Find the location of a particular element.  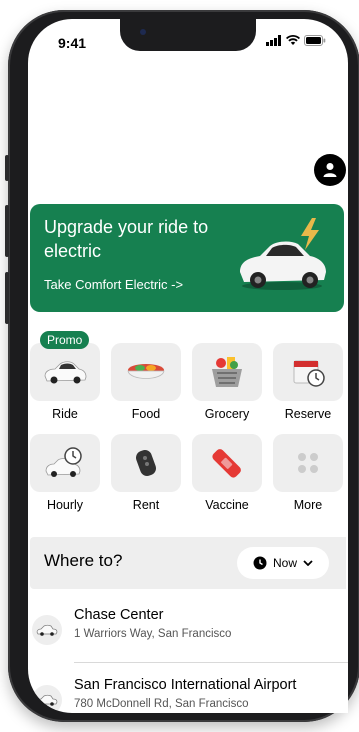

where-to-search-bar: Where to? Now is located at coordinates (188, 563).